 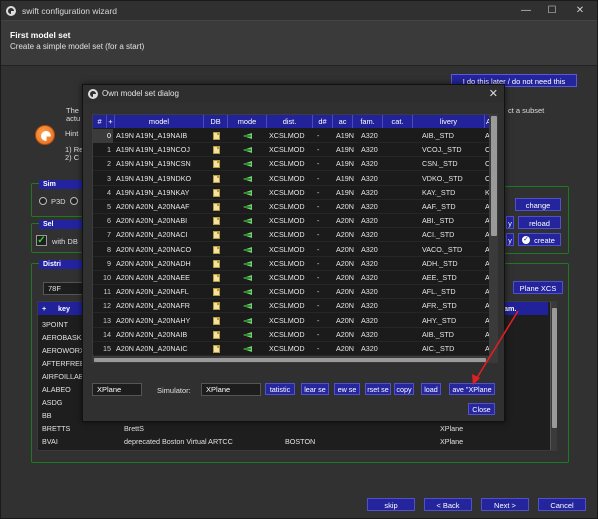 I want to click on back-button: < Back, so click(x=448, y=504).